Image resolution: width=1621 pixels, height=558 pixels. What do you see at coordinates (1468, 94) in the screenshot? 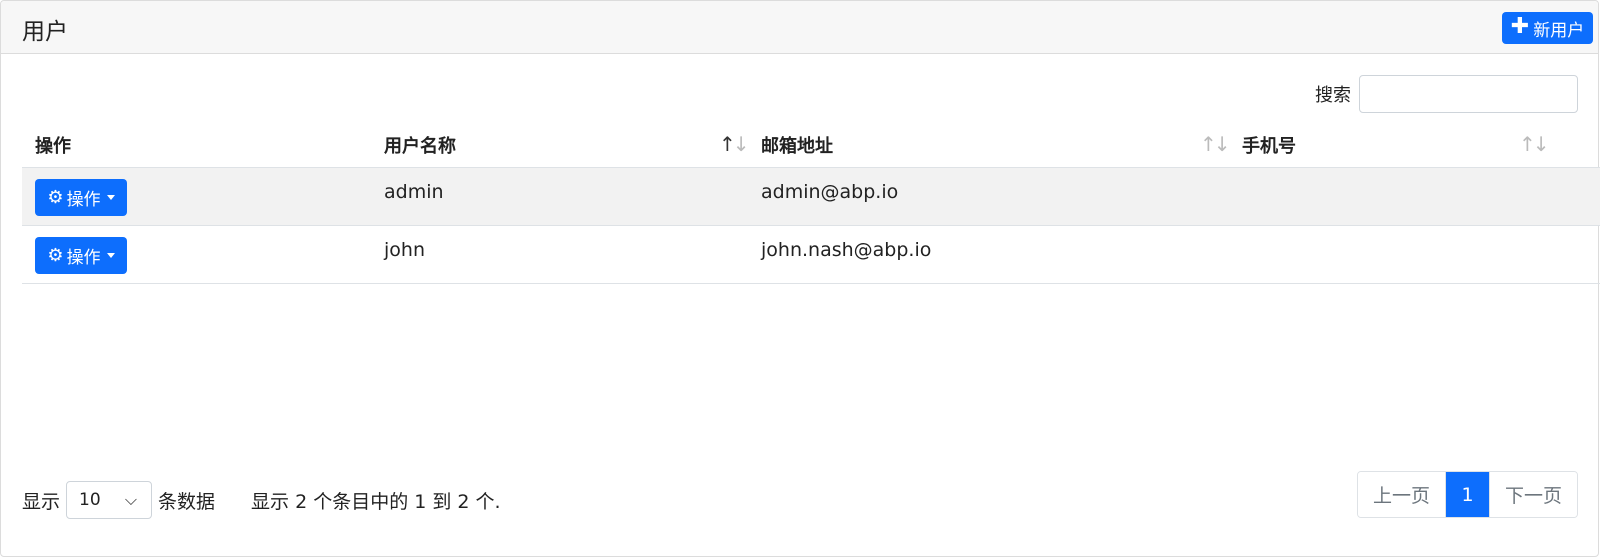
I see `search-input` at bounding box center [1468, 94].